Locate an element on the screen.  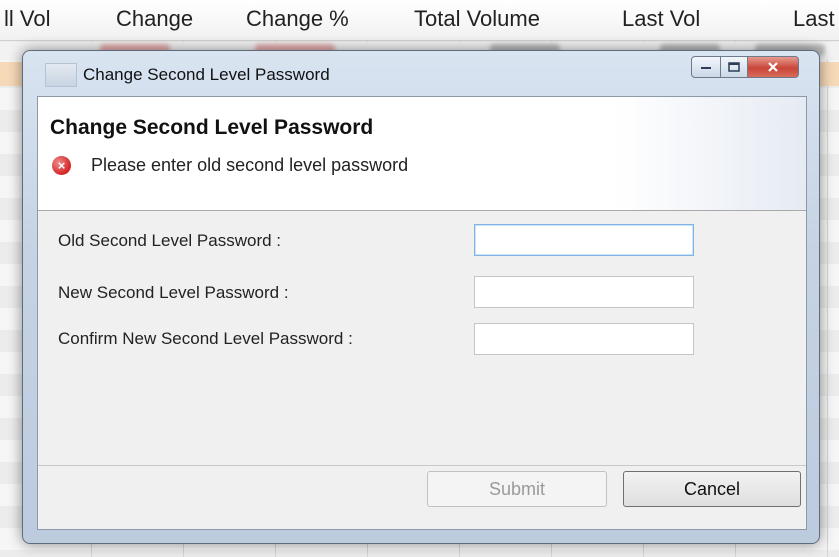
dialog-heading: Change Second Level Password is located at coordinates (212, 127).